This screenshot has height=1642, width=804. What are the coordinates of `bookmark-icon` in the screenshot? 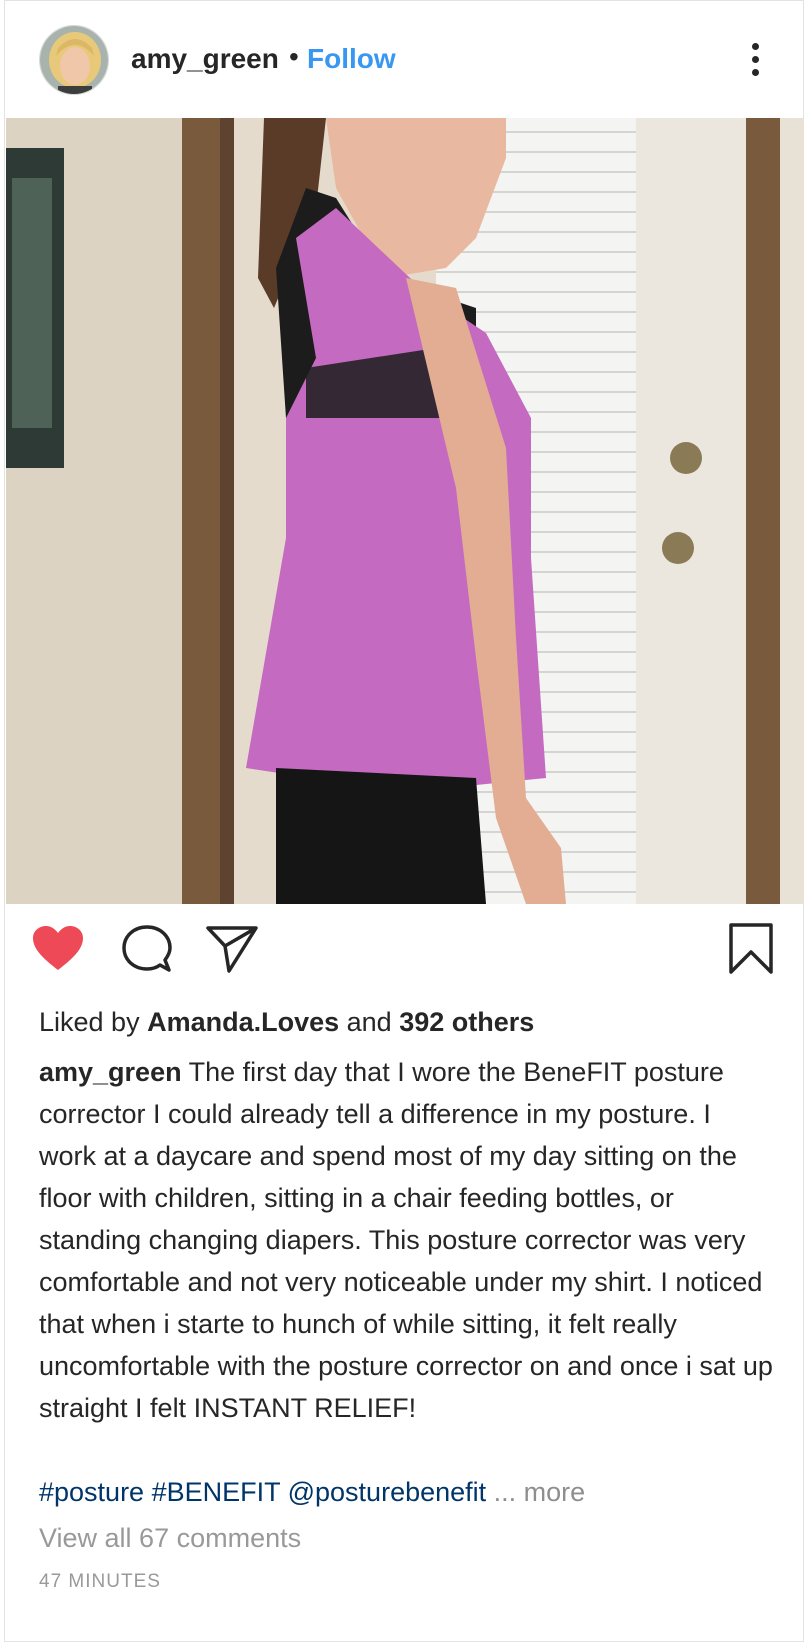 It's located at (751, 949).